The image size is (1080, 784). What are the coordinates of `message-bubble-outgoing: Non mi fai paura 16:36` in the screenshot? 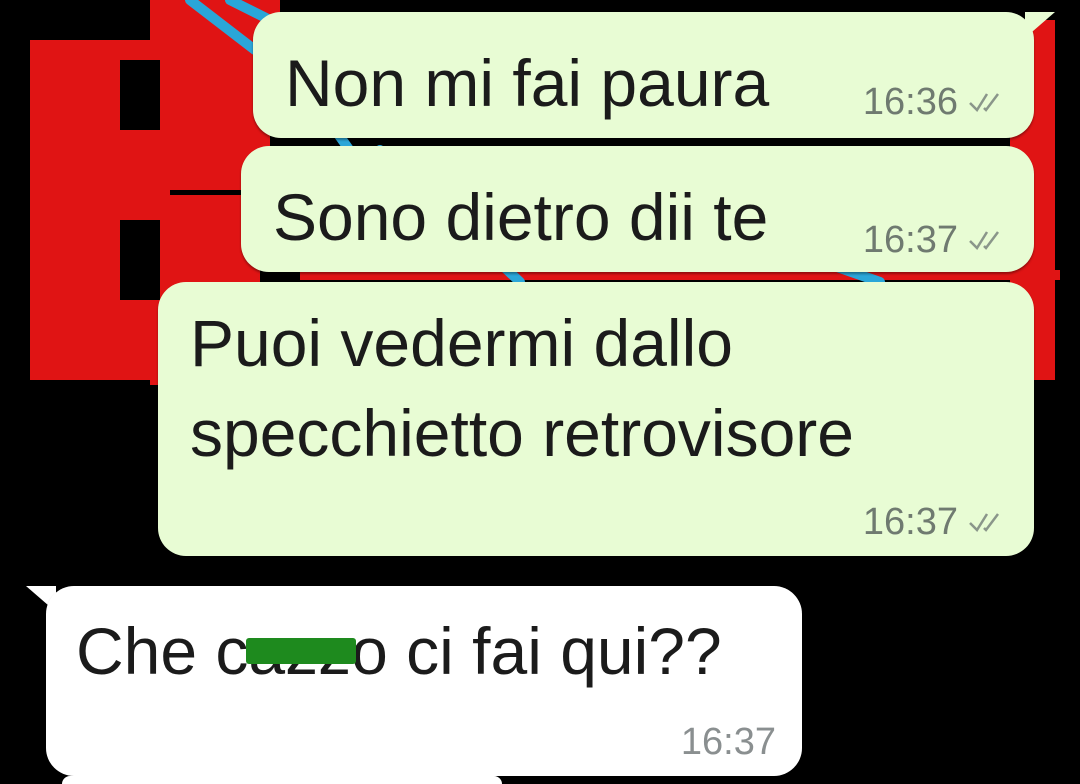 It's located at (643, 75).